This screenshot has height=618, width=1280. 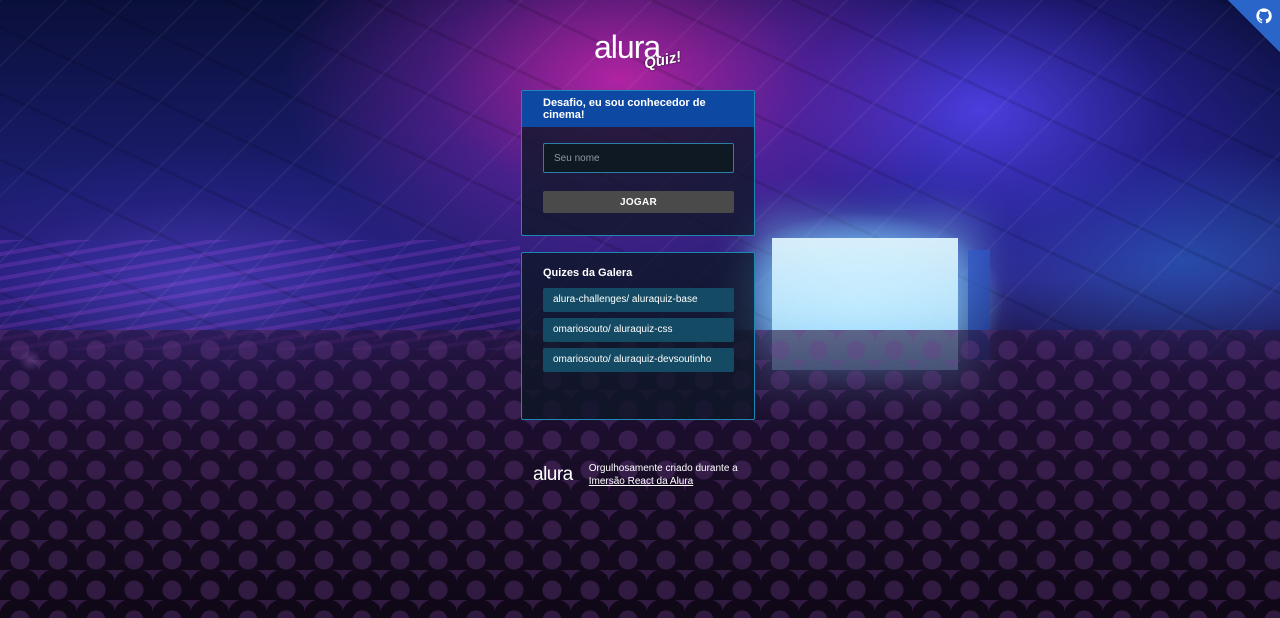 I want to click on name-input, so click(x=638, y=158).